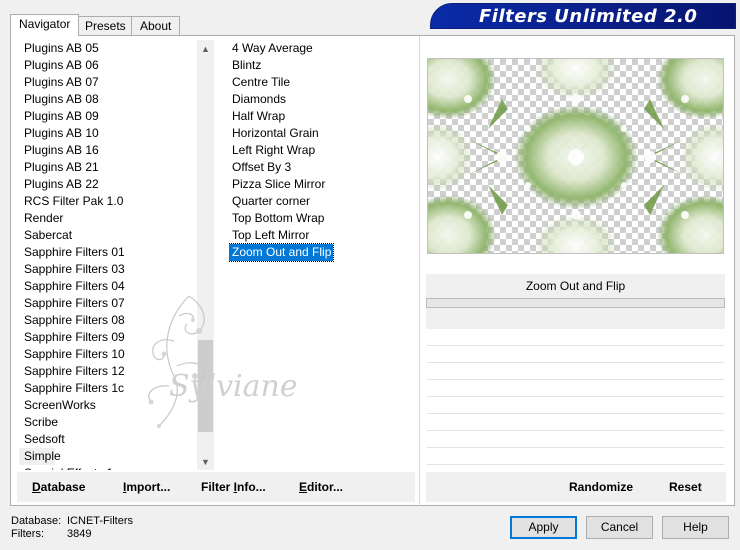  What do you see at coordinates (112, 354) in the screenshot?
I see `category-item: Sapphire Filters 10` at bounding box center [112, 354].